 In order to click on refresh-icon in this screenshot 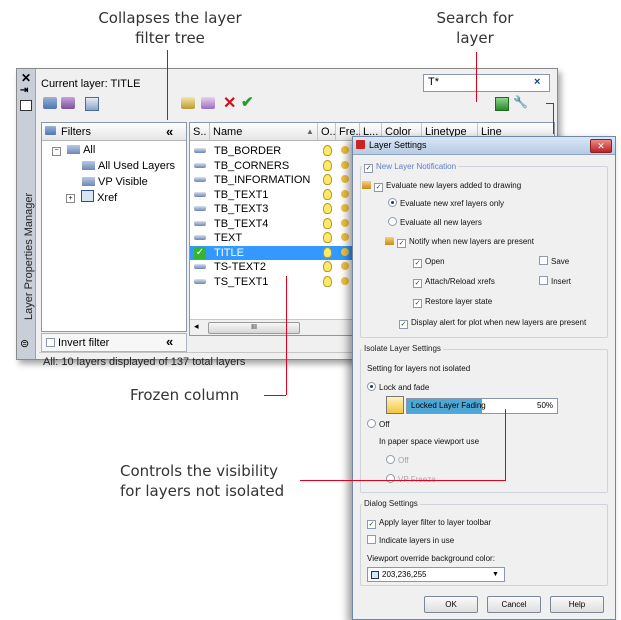, I will do `click(502, 104)`.